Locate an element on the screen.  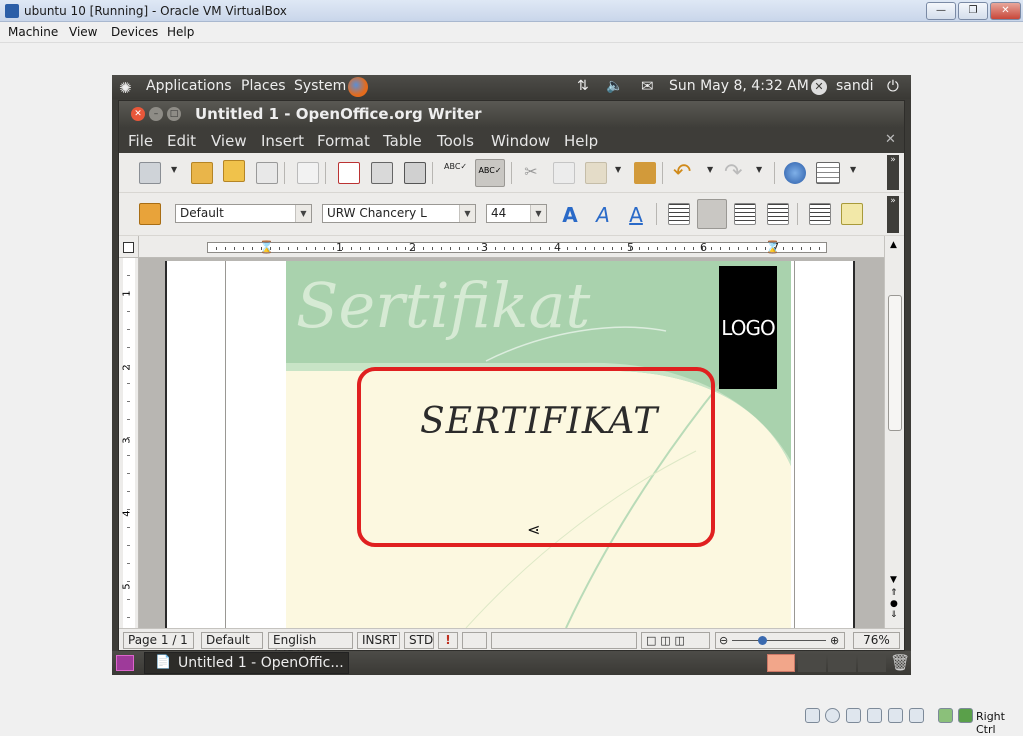
maximize-button: ❐ is located at coordinates (973, 11).